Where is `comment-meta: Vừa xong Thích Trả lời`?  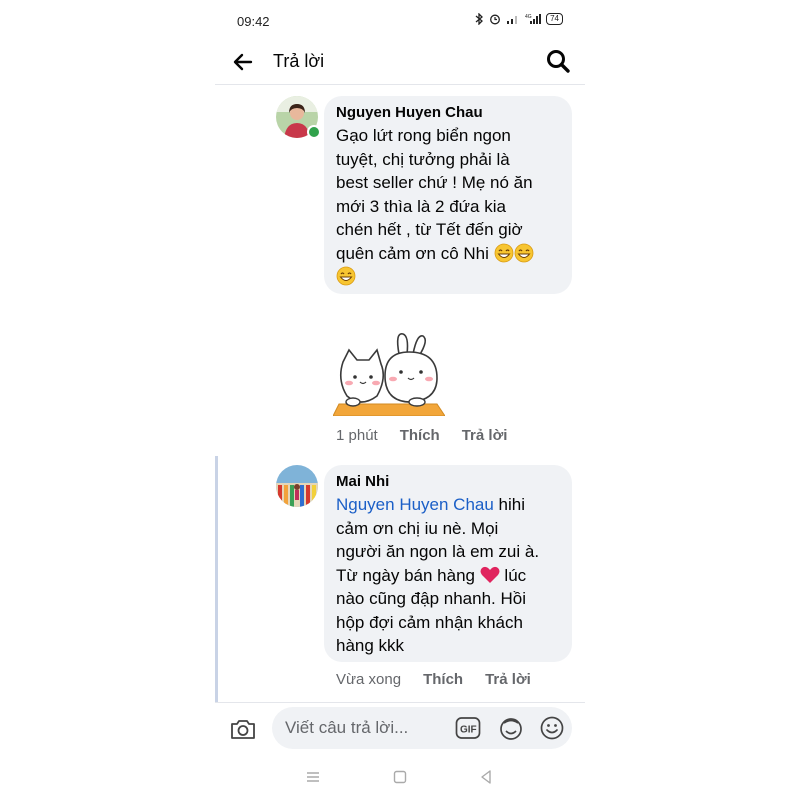
comment-meta: Vừa xong Thích Trả lời is located at coordinates (444, 679).